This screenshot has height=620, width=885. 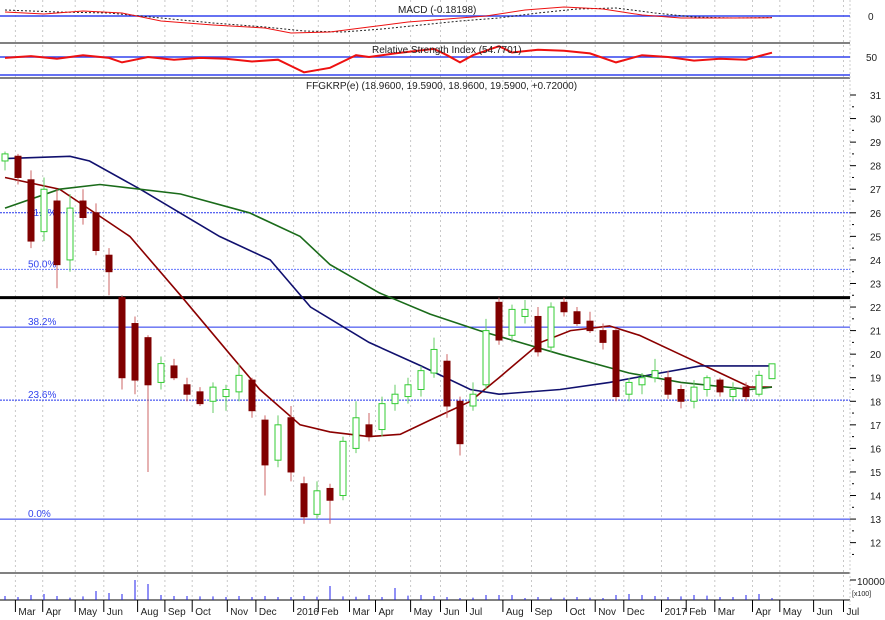 I want to click on fib-label: 0.0%, so click(x=39, y=514).